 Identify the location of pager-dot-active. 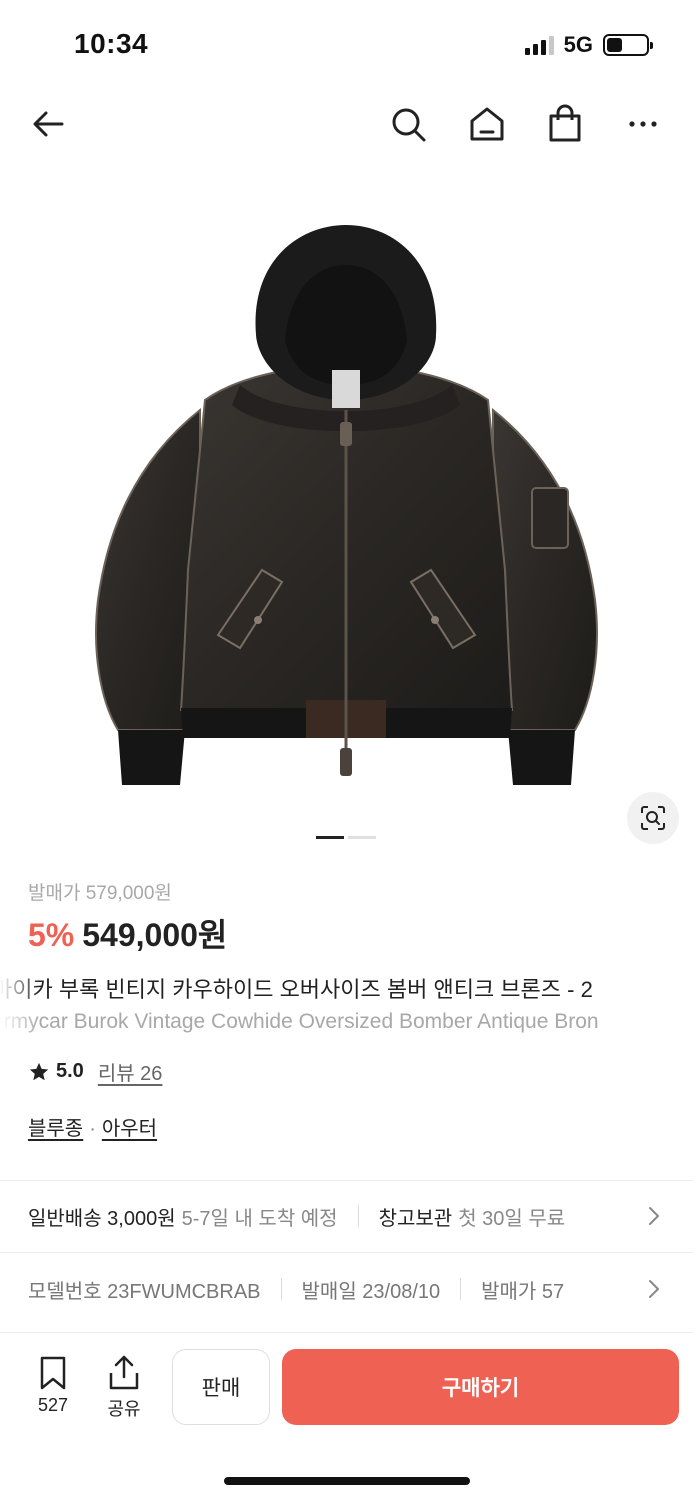
(330, 837).